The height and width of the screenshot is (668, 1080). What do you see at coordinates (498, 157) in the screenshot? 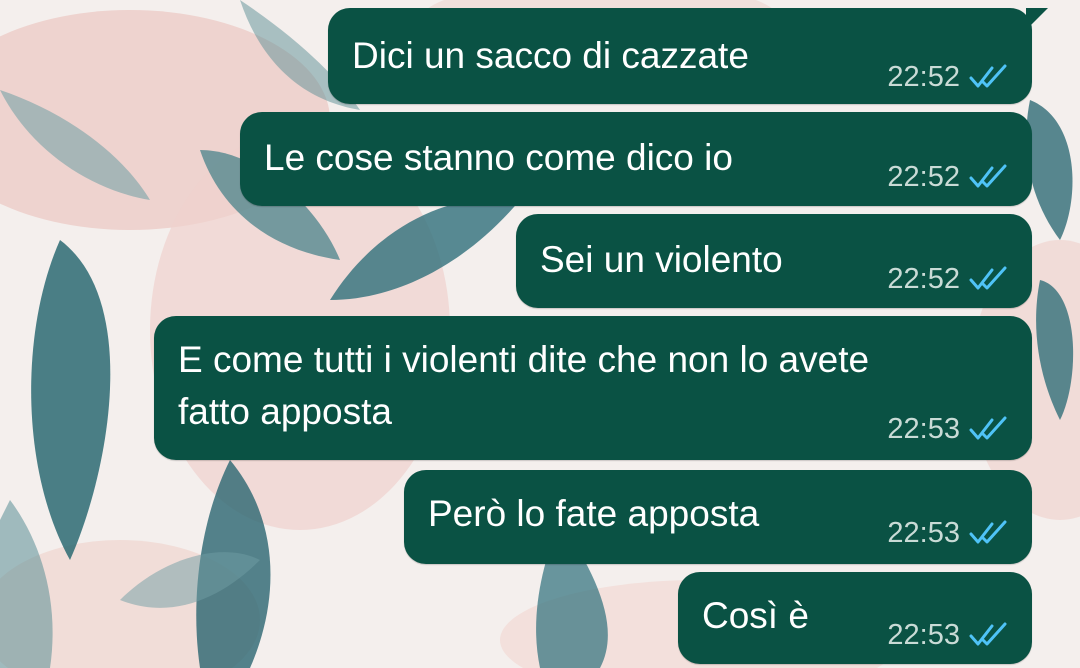
I see `message-text: Le cose stanno come dico io` at bounding box center [498, 157].